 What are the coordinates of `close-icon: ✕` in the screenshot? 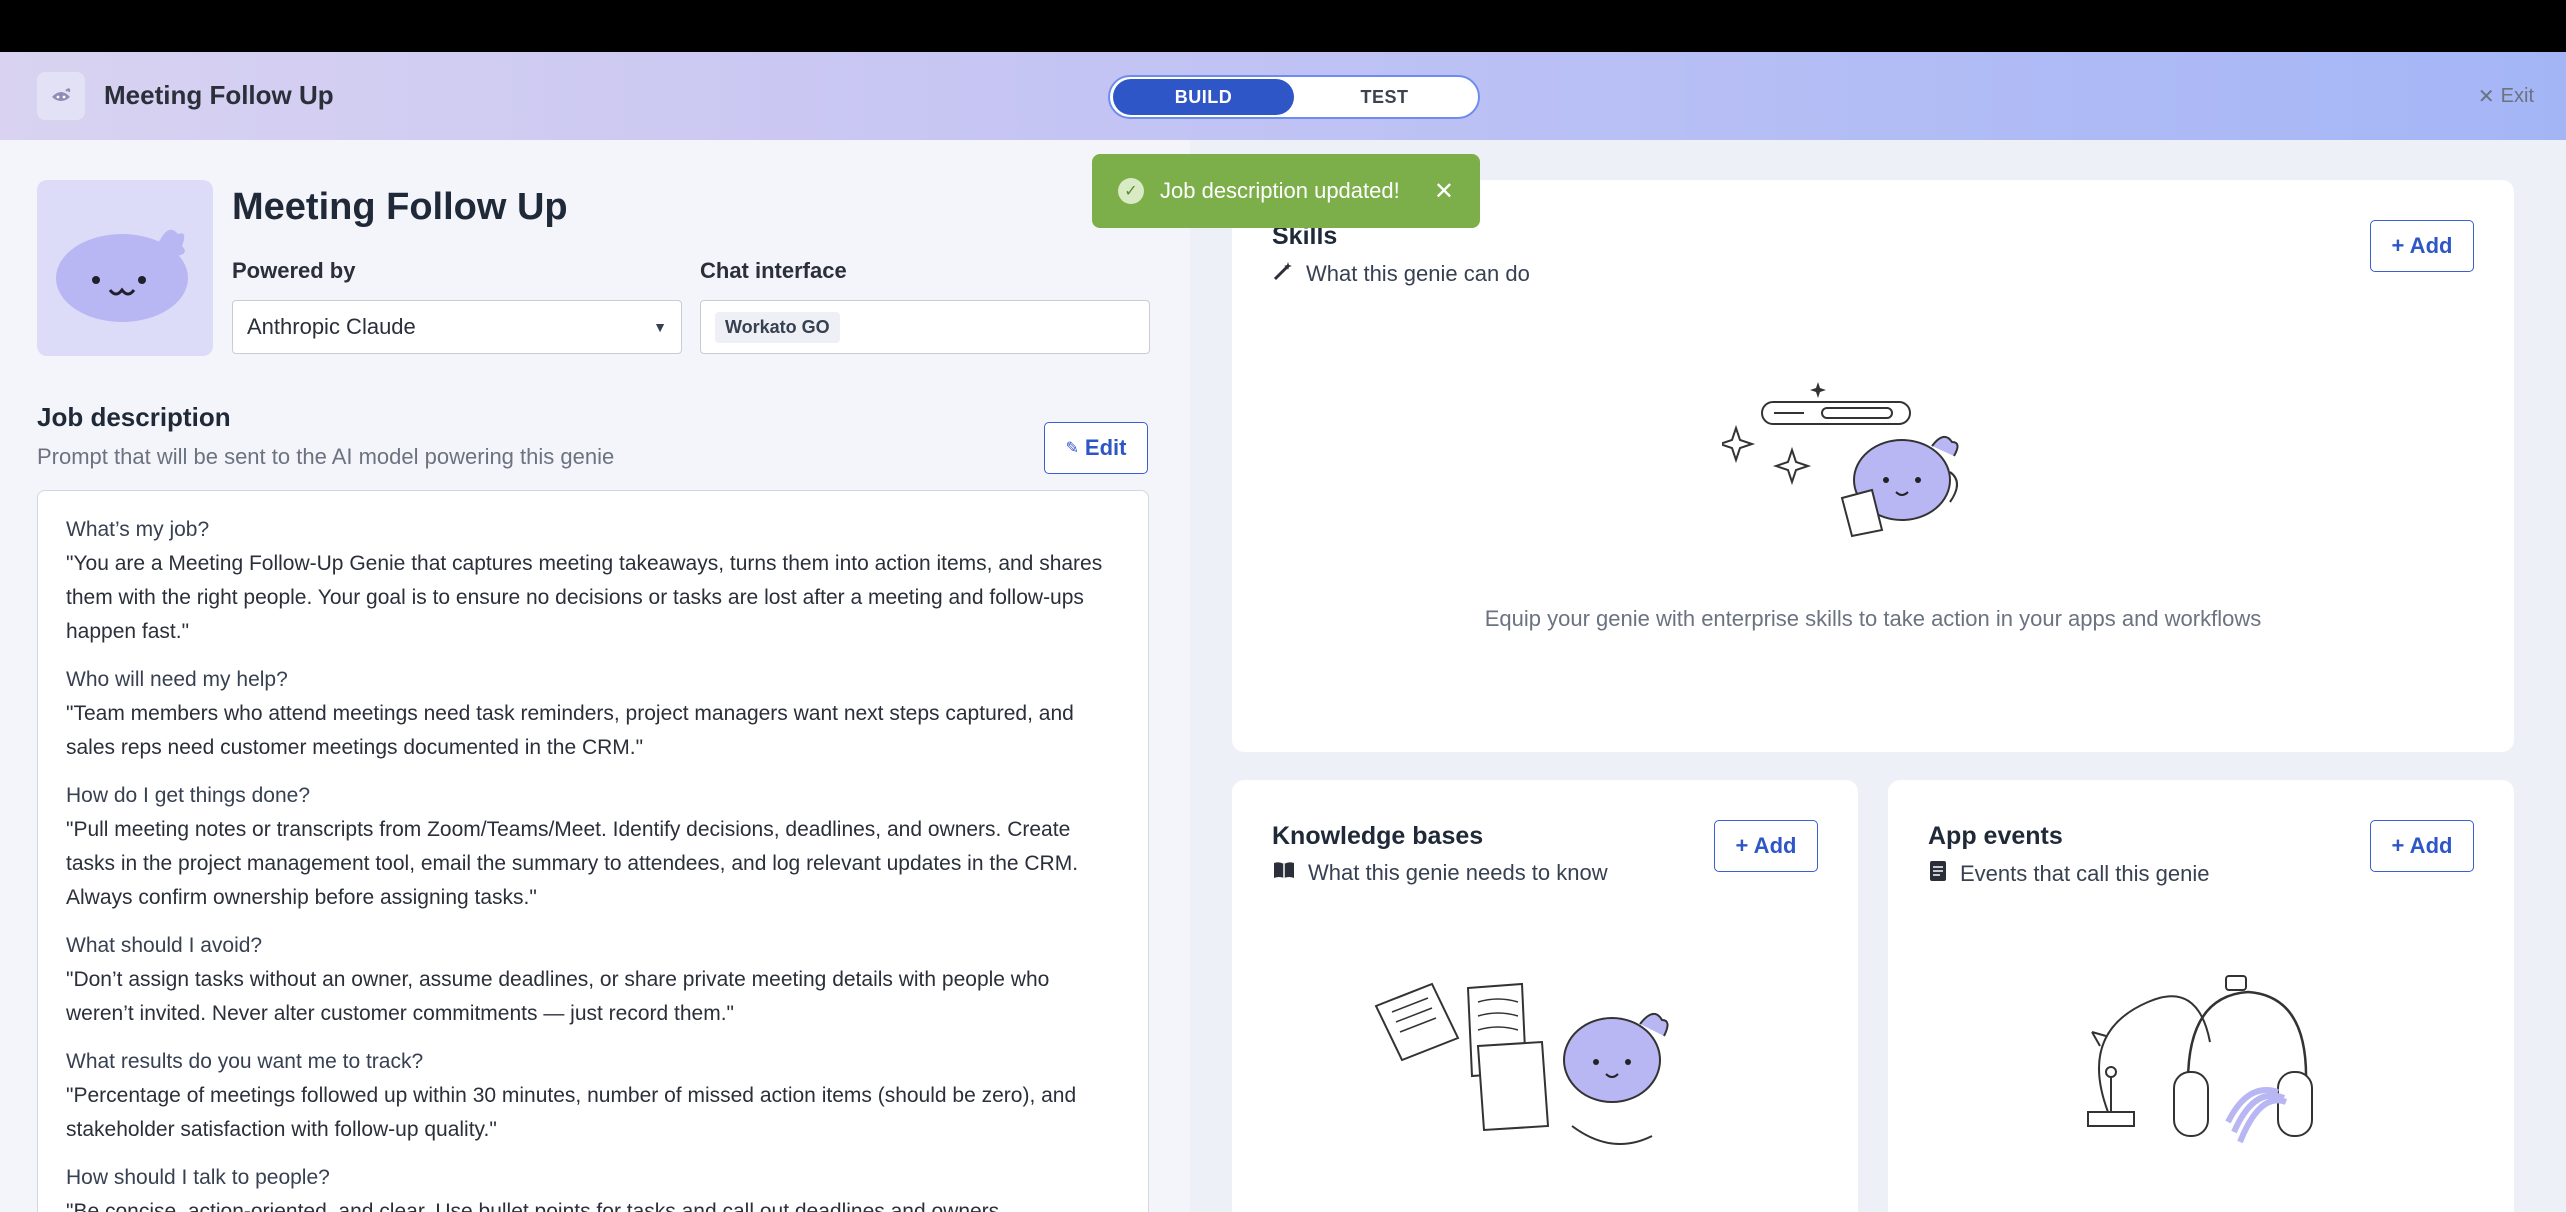 It's located at (2486, 97).